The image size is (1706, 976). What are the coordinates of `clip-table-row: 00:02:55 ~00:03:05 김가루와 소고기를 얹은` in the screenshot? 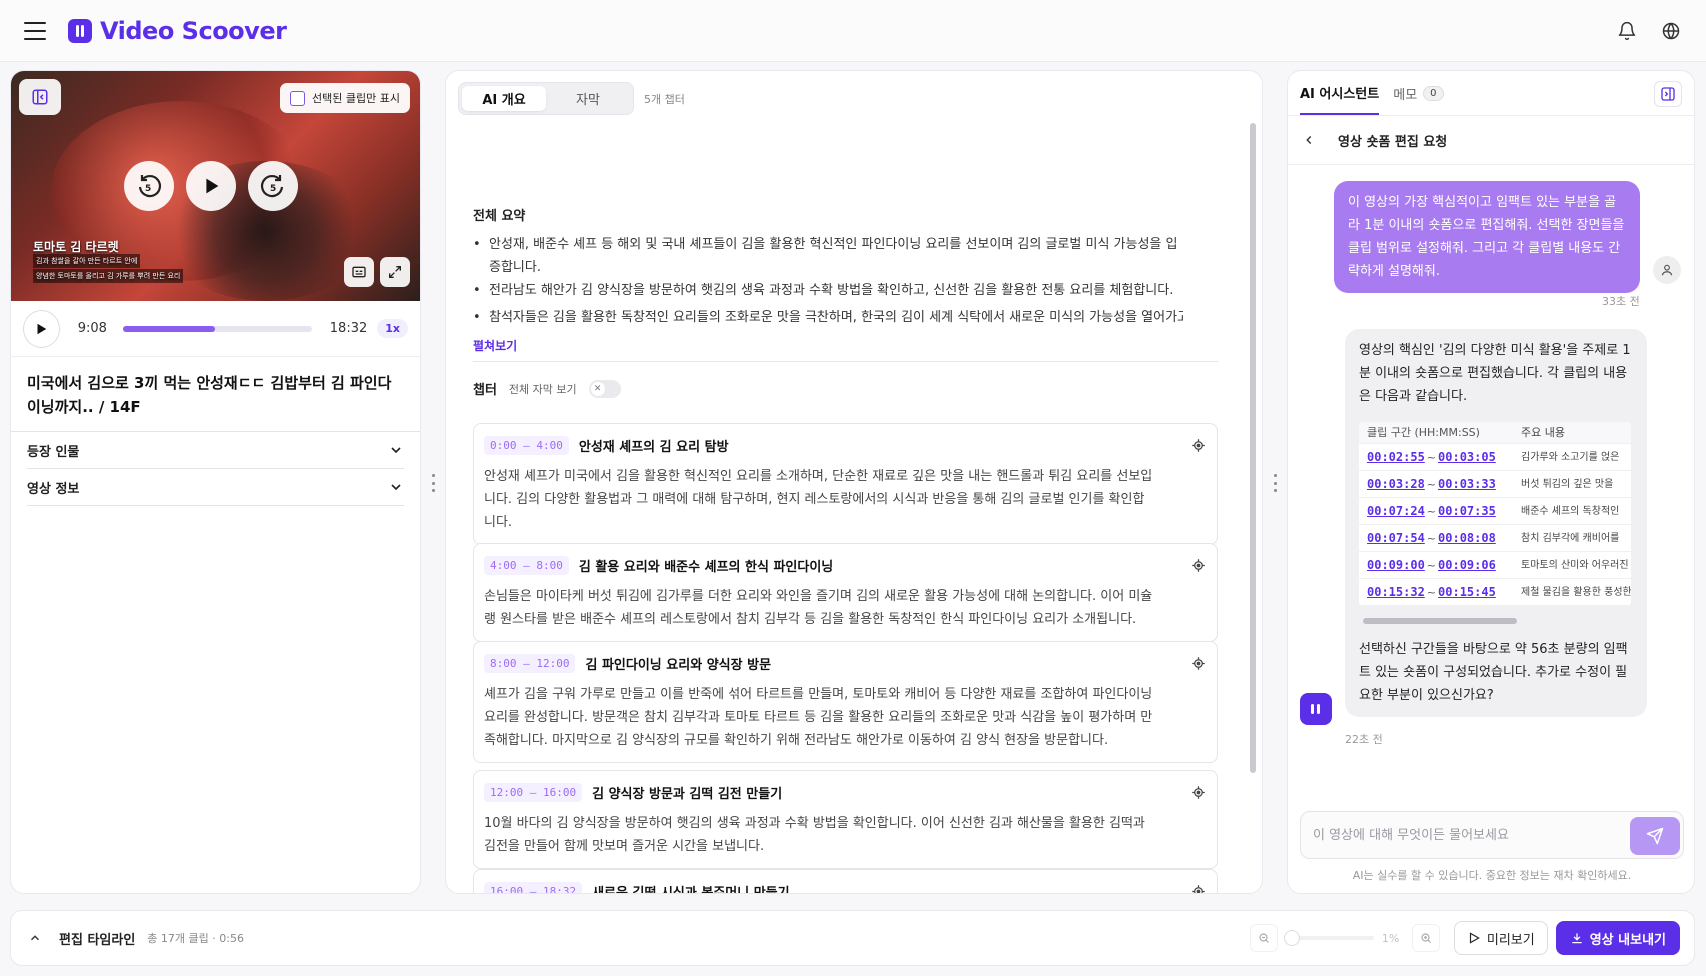 It's located at (1495, 457).